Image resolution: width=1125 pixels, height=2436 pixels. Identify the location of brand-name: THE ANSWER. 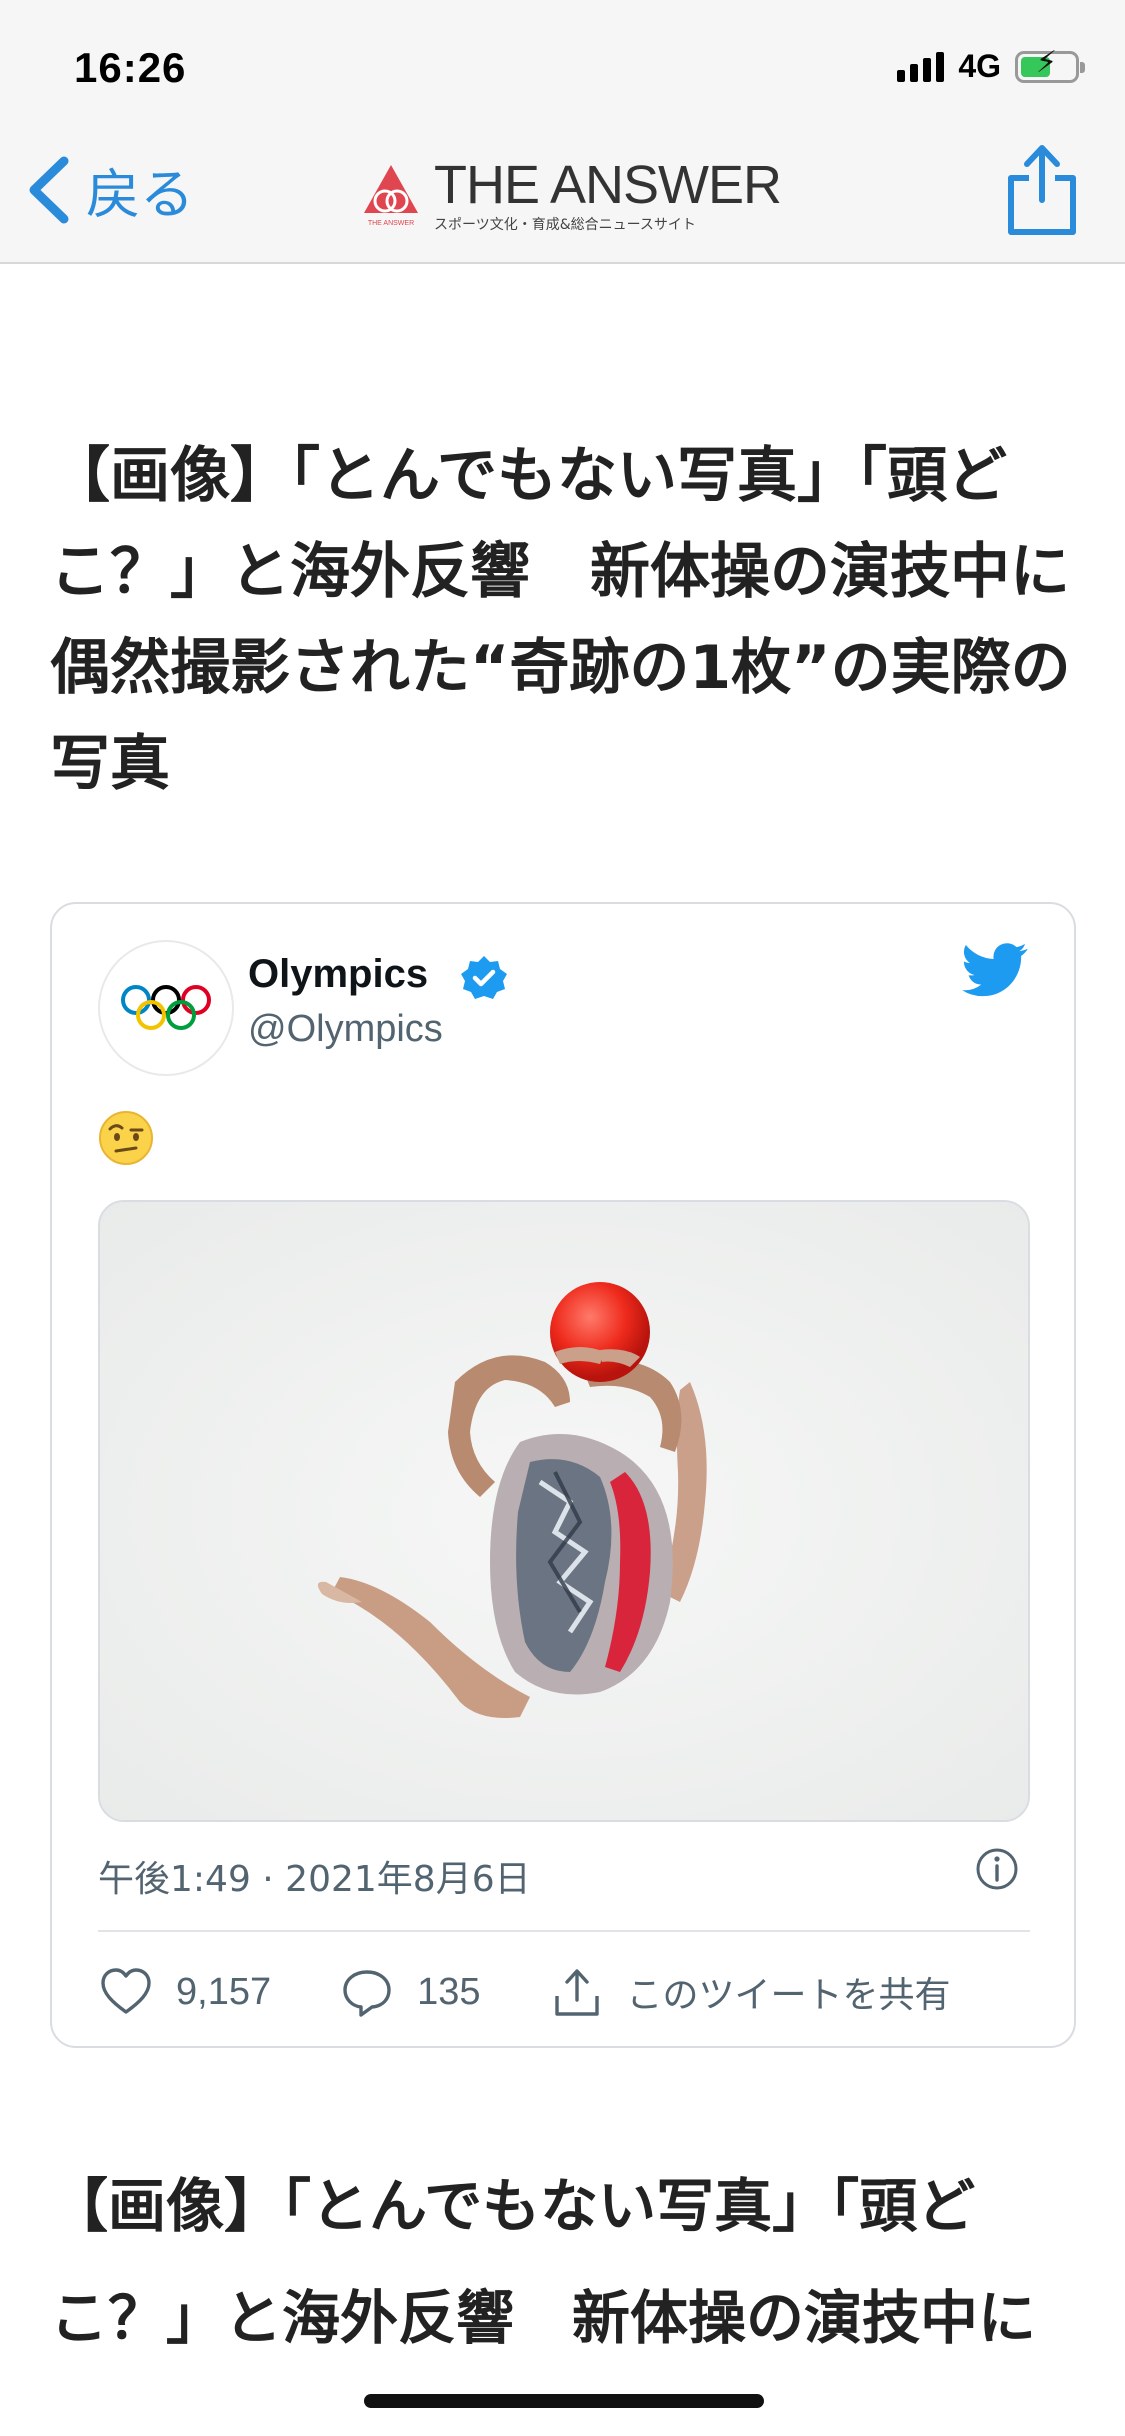
(608, 185).